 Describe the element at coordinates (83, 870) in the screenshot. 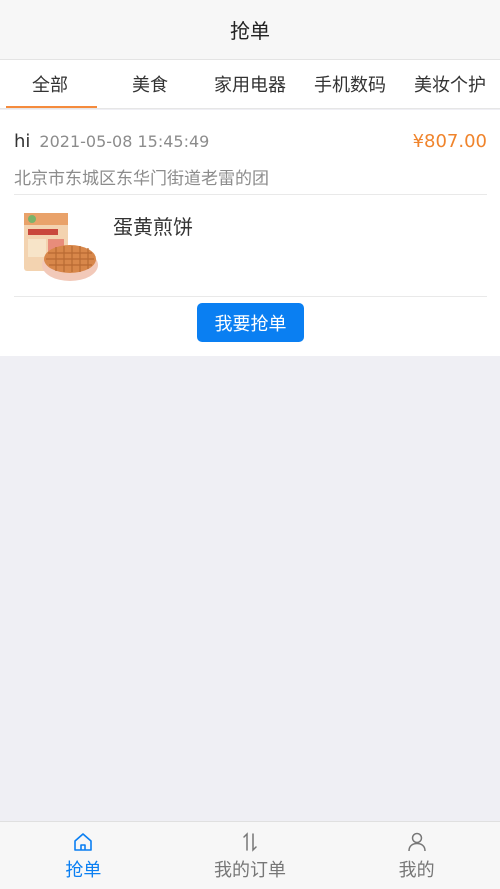

I see `tabbar-label: 抢单` at that location.